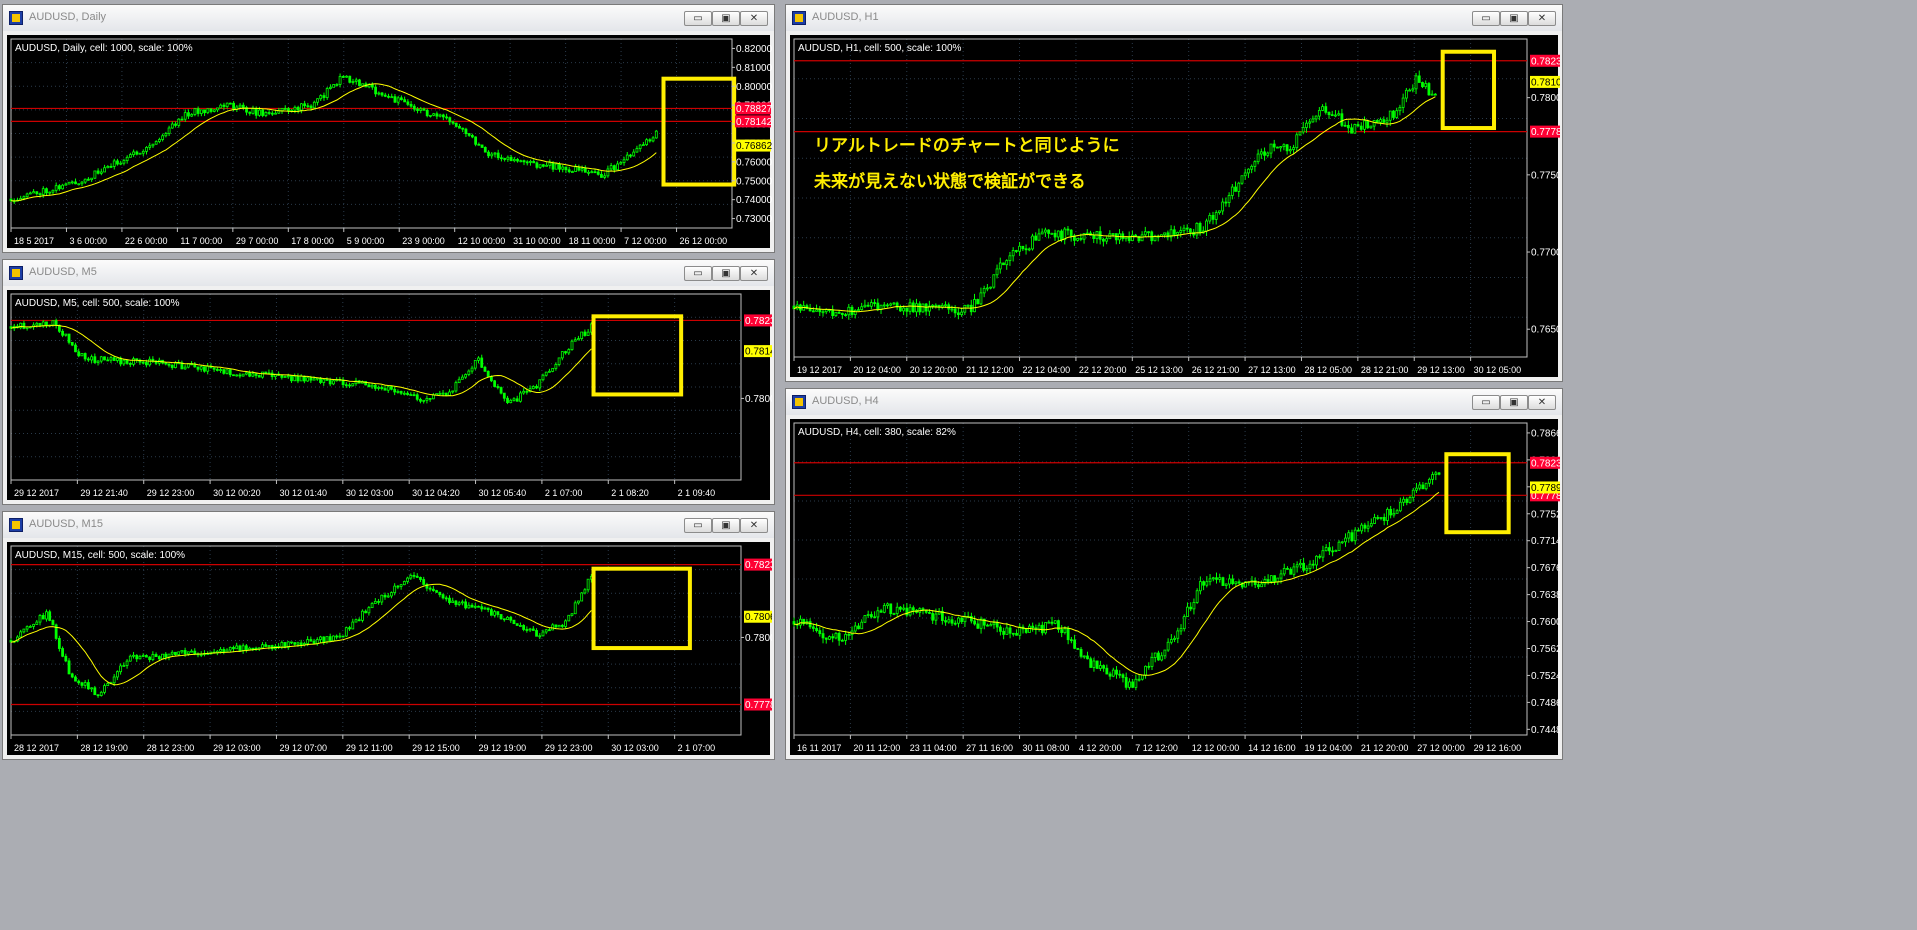  What do you see at coordinates (1174, 18) in the screenshot?
I see `title-bar: AUDUSD, H1 ▭ ▣ ✕` at bounding box center [1174, 18].